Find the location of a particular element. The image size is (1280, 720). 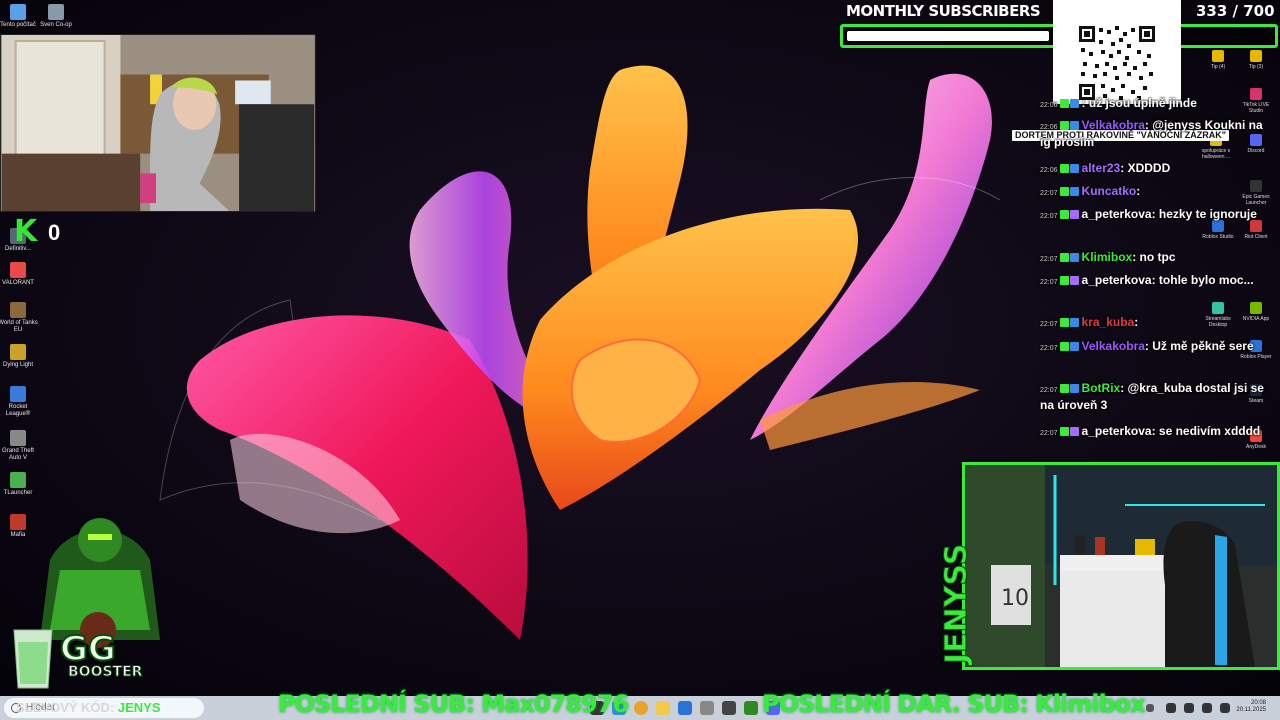

chat-username: BotRix is located at coordinates (1101, 388).